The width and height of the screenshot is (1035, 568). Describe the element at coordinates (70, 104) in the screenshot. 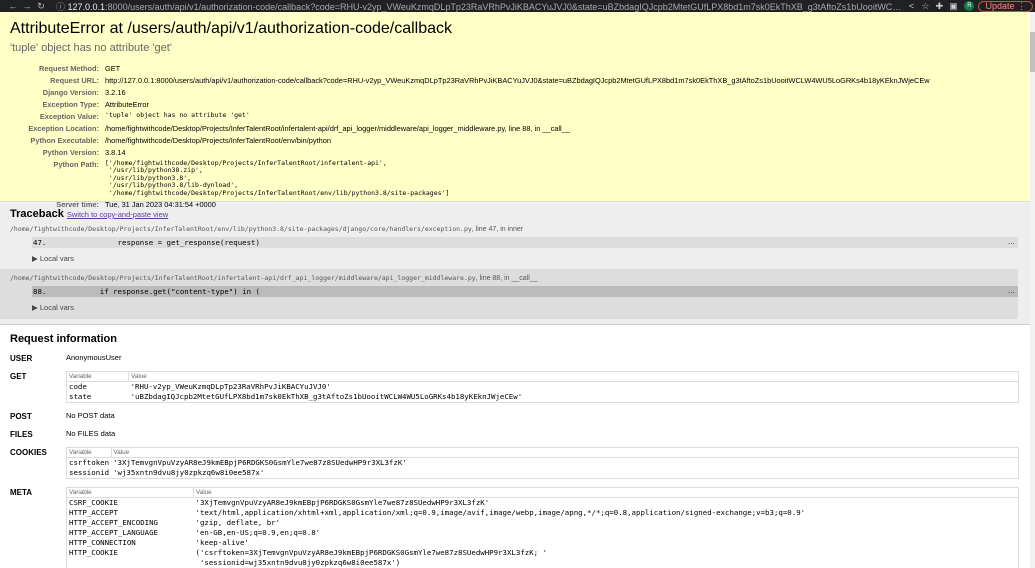

I see `summary-label: Exception Type:` at that location.